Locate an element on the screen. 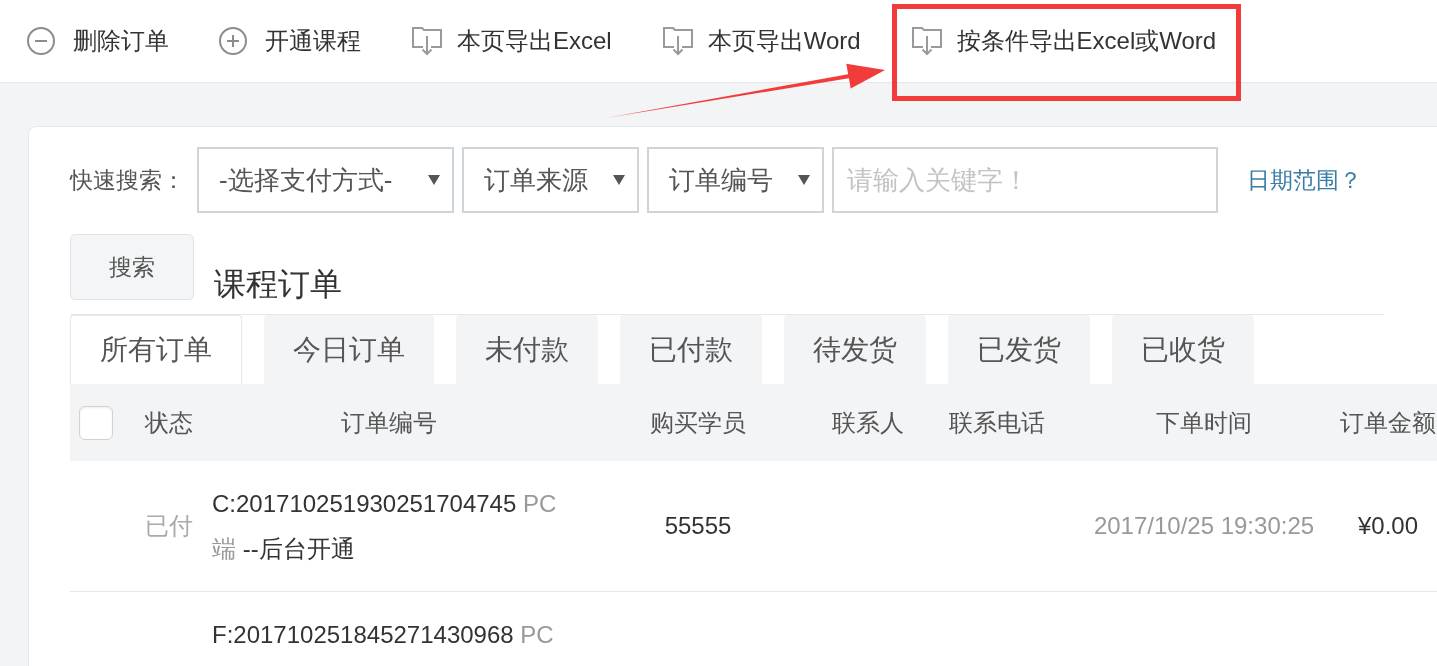 This screenshot has height=666, width=1437. export-button: 本页导出Word is located at coordinates (761, 41).